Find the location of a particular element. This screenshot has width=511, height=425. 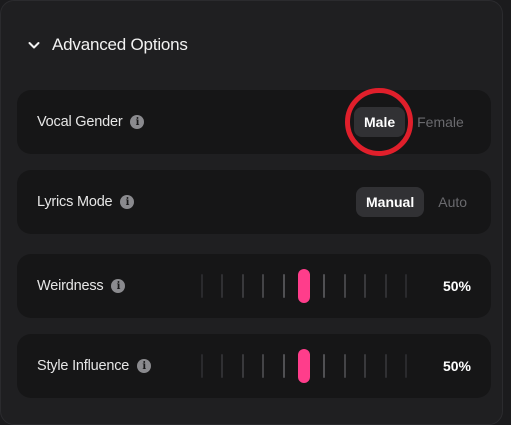

lyrics-mode-label: Lyrics Mode is located at coordinates (75, 202).